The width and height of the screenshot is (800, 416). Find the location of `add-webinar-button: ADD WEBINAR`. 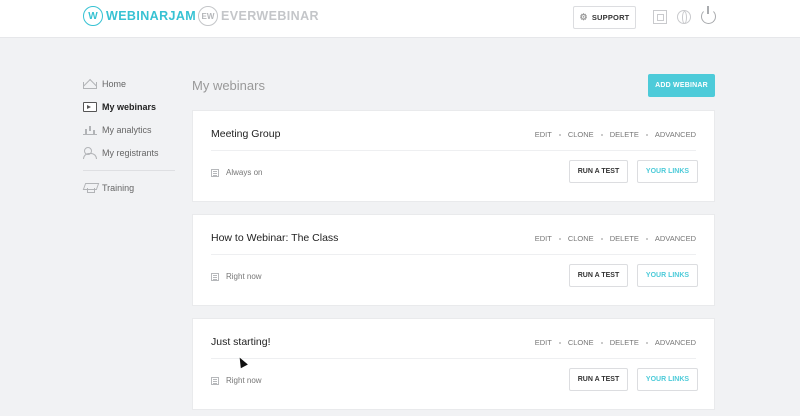

add-webinar-button: ADD WEBINAR is located at coordinates (681, 85).